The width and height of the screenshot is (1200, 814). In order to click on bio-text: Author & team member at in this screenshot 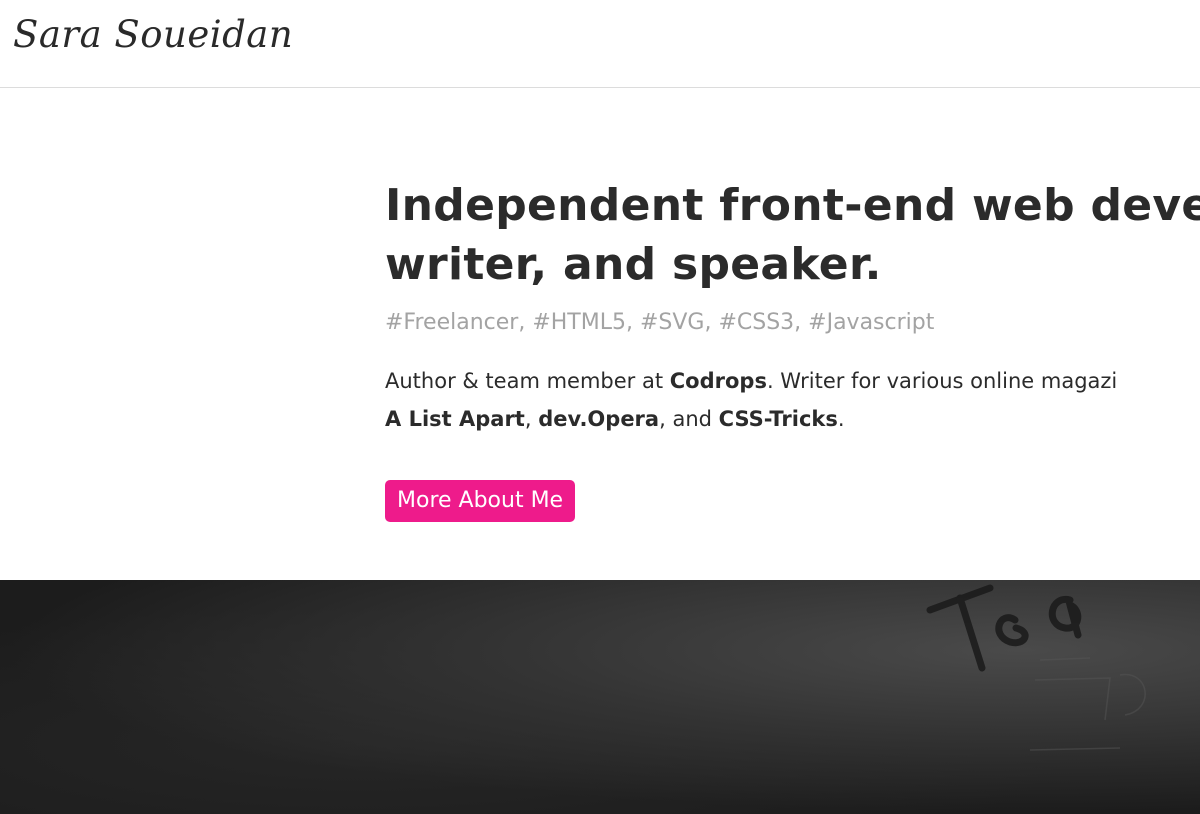, I will do `click(527, 381)`.